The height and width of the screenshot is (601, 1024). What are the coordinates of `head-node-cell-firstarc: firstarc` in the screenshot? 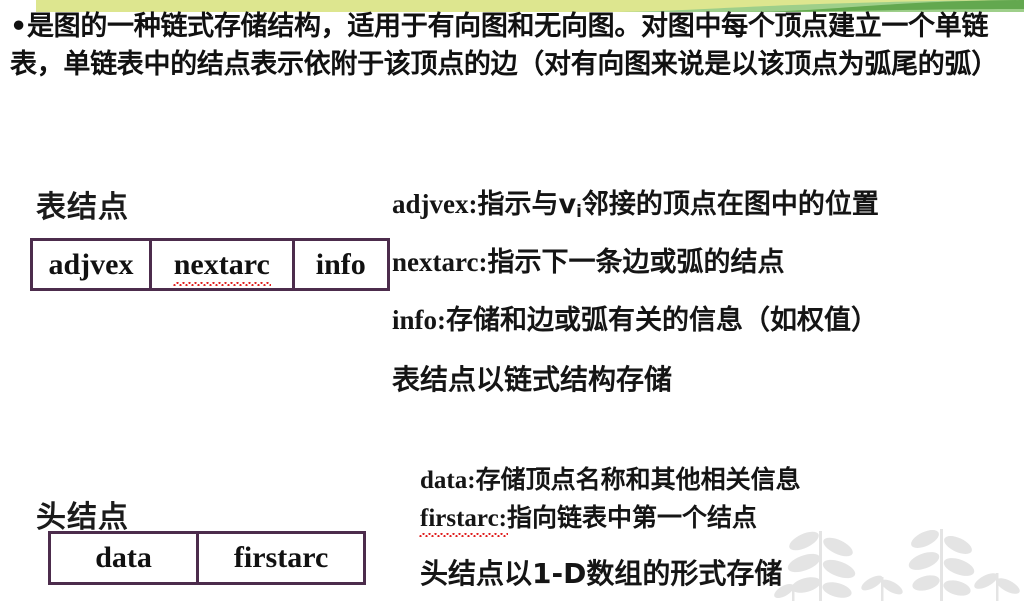 It's located at (279, 558).